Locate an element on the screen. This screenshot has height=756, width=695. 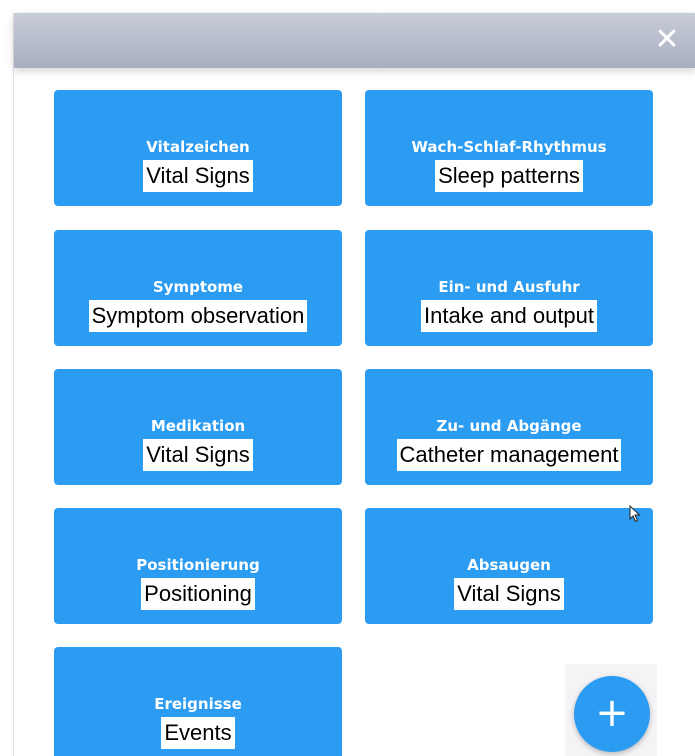
tile-subtitle: Events is located at coordinates (198, 733).